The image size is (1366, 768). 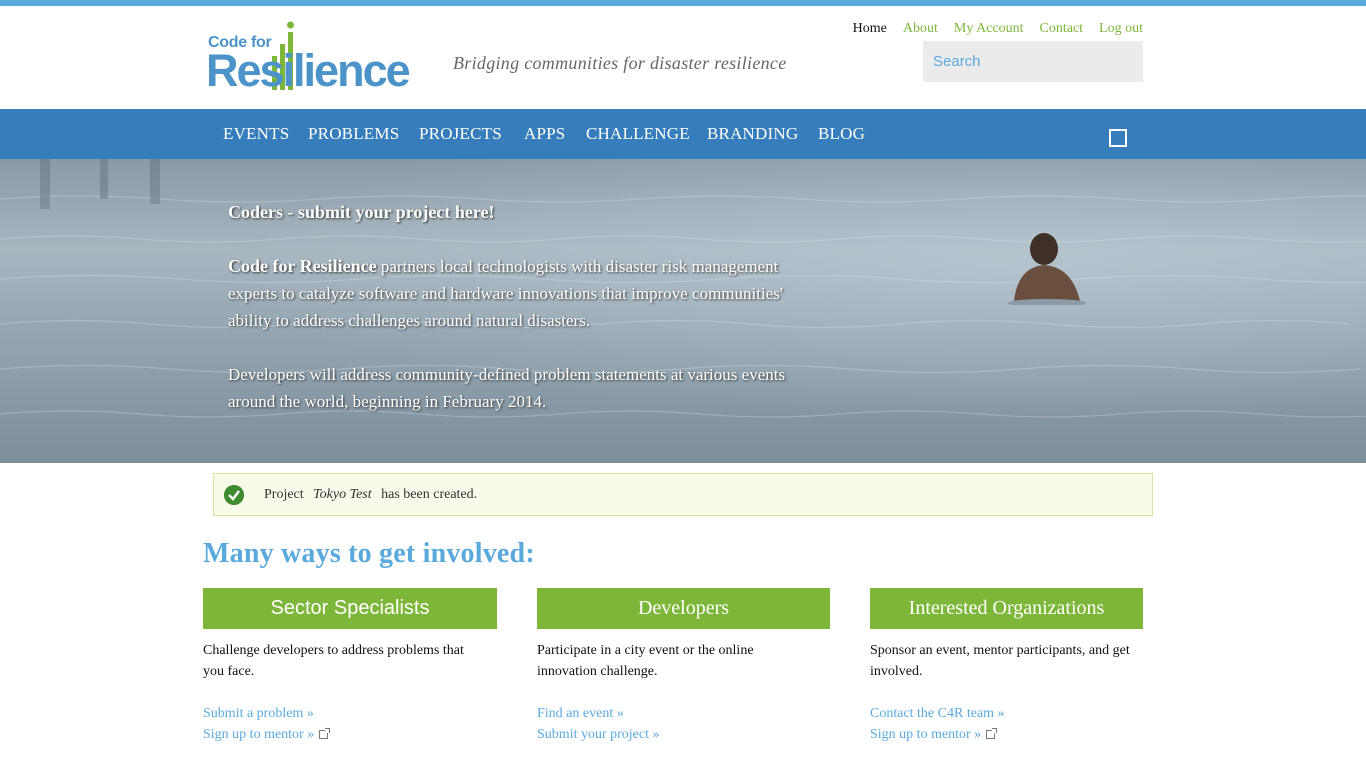 What do you see at coordinates (1062, 29) in the screenshot?
I see `user-menu-contact: Contact` at bounding box center [1062, 29].